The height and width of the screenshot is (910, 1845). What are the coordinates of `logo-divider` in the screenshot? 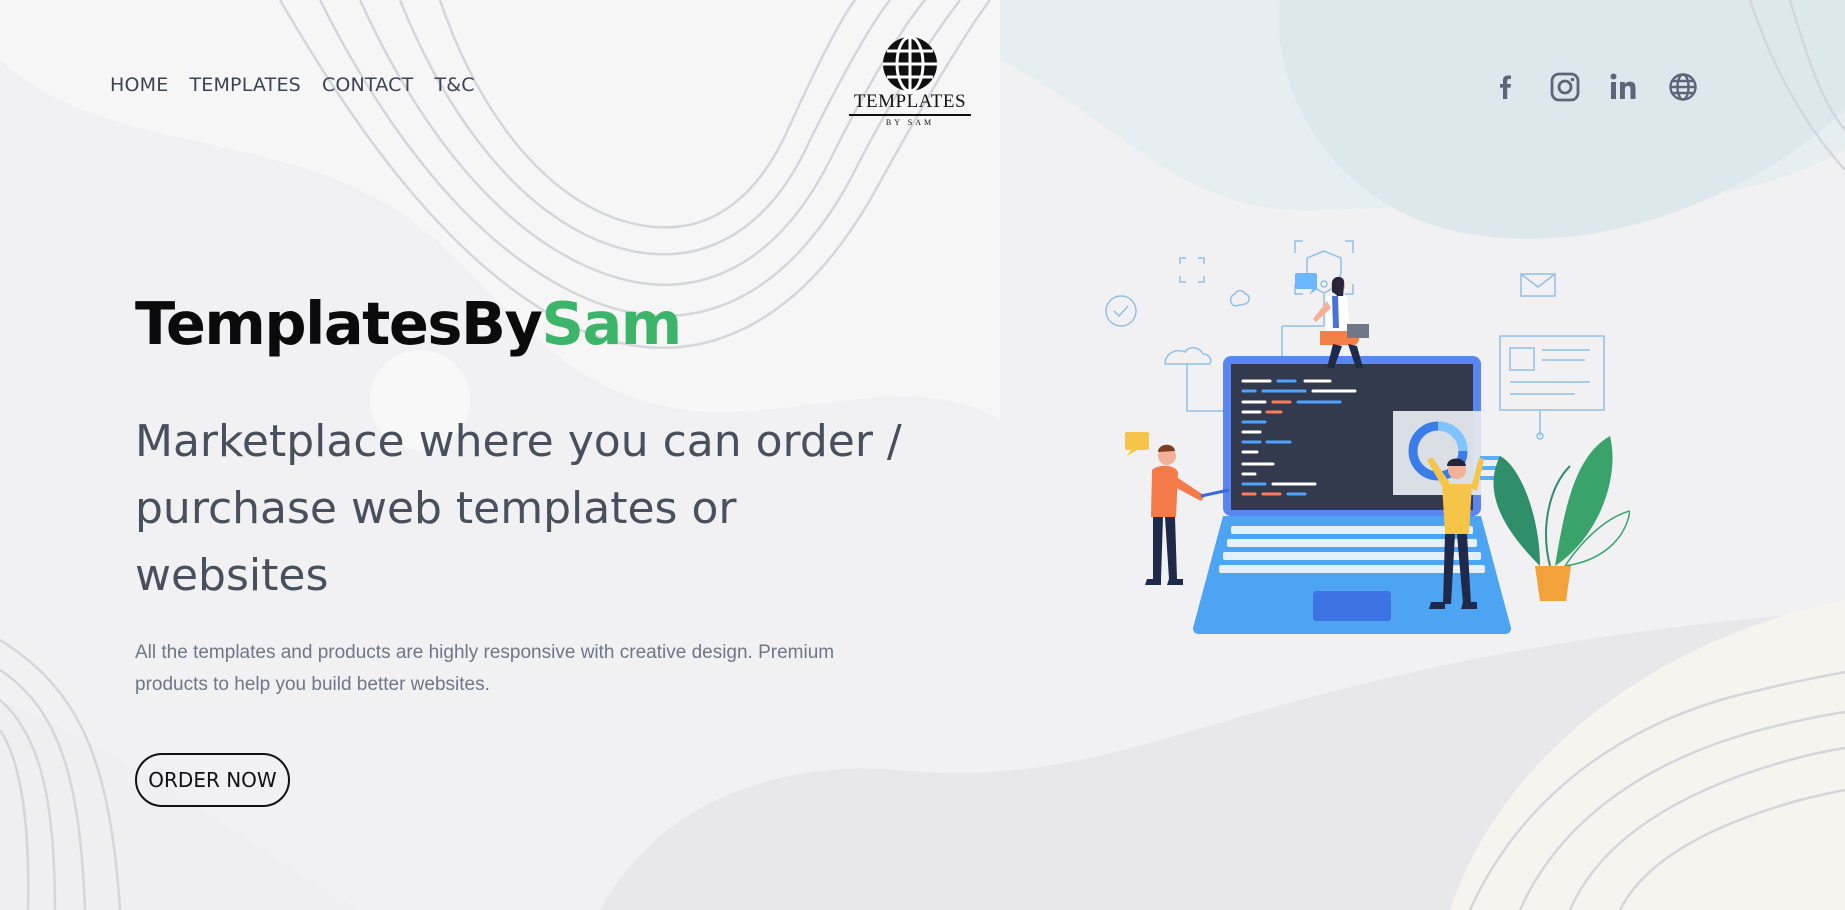 It's located at (910, 115).